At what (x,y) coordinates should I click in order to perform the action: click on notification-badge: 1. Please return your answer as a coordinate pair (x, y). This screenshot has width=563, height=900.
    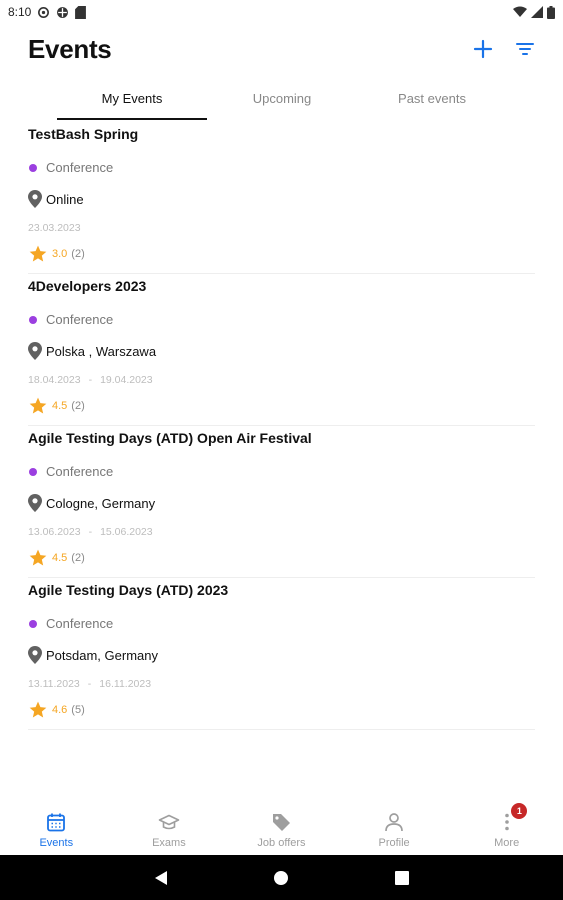
    Looking at the image, I should click on (519, 811).